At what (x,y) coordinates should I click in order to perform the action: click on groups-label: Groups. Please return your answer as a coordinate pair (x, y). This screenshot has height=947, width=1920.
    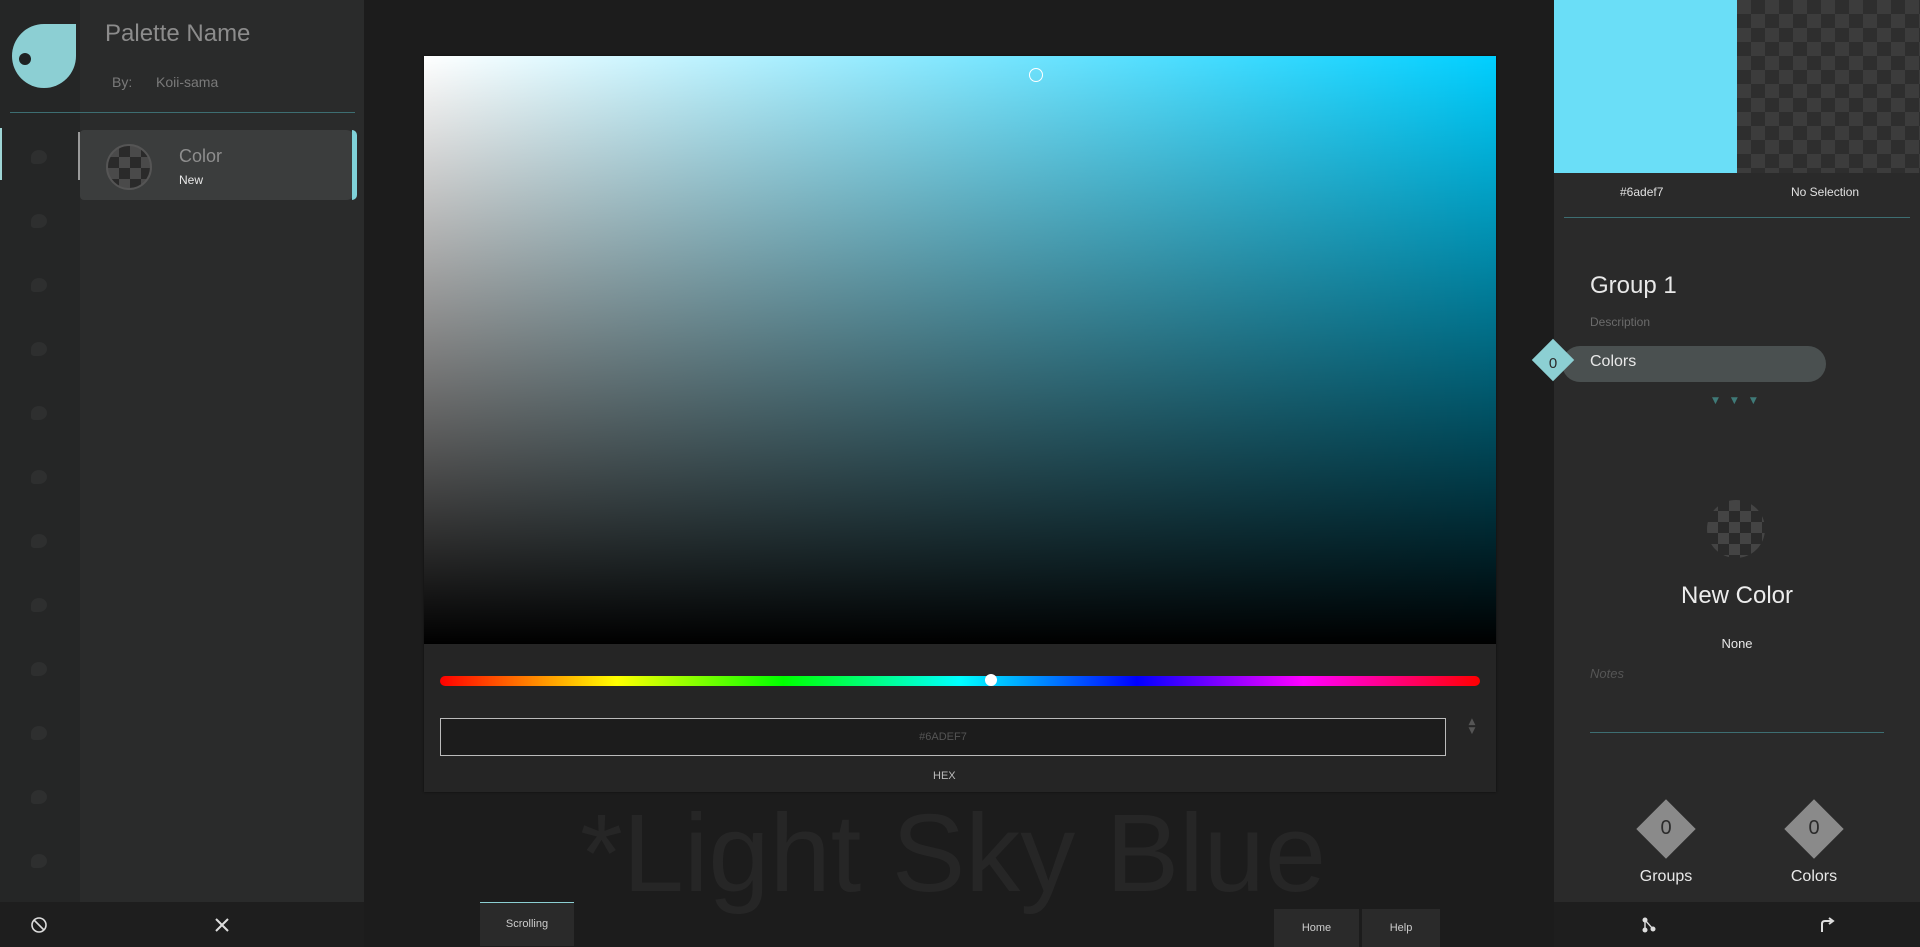
    Looking at the image, I should click on (1666, 876).